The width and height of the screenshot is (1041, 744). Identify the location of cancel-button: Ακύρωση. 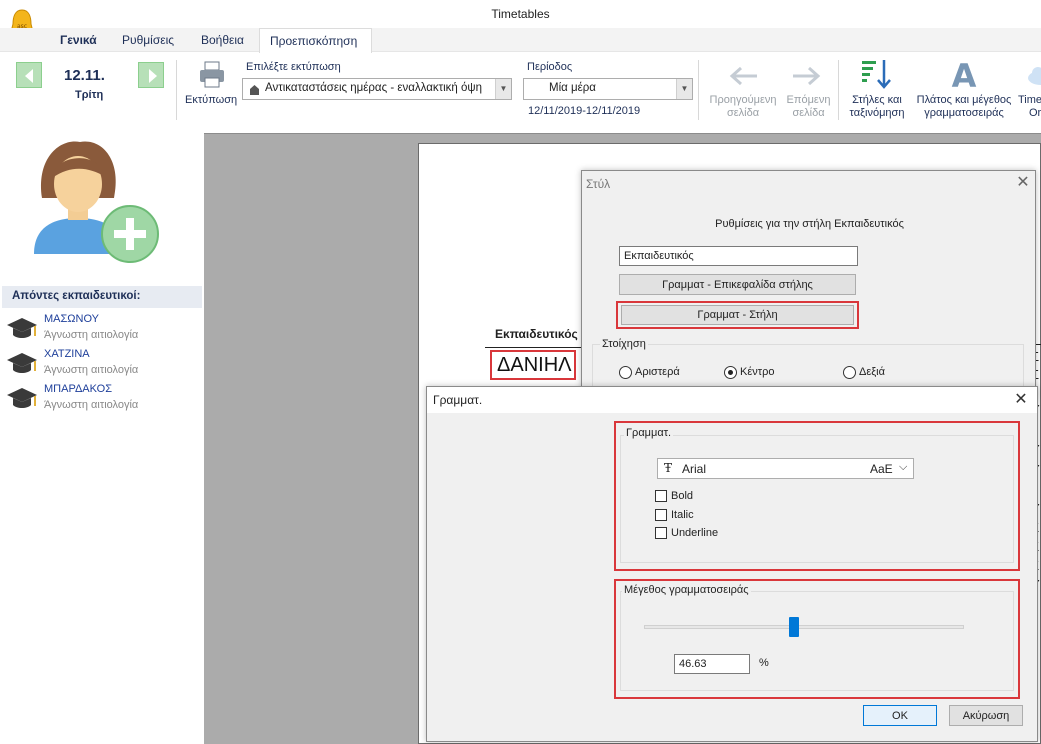
(986, 715).